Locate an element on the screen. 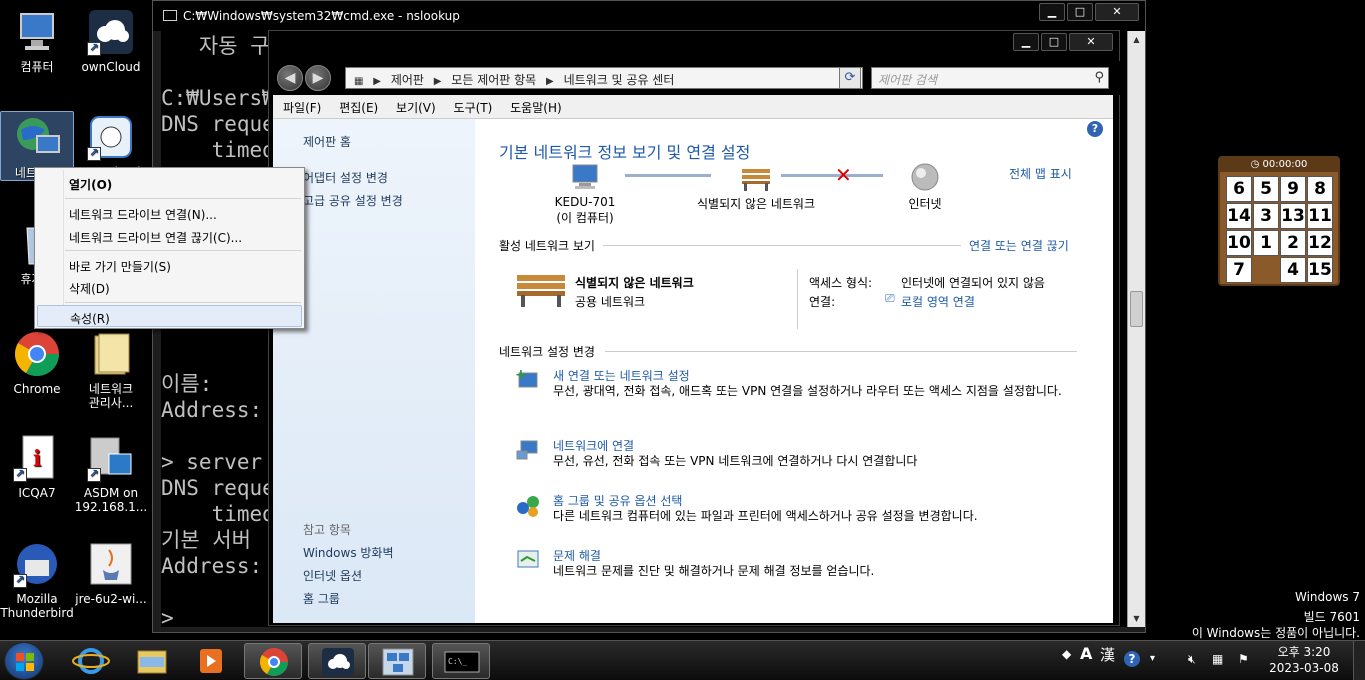 The image size is (1365, 680). clock: 오후 3:20 2023-03-08 is located at coordinates (1304, 660).